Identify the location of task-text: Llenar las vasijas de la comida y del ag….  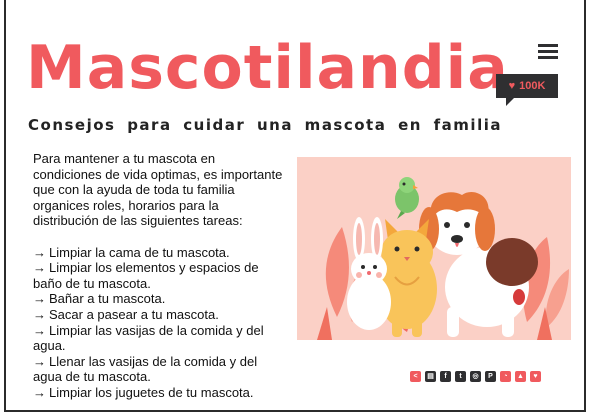
(145, 369).